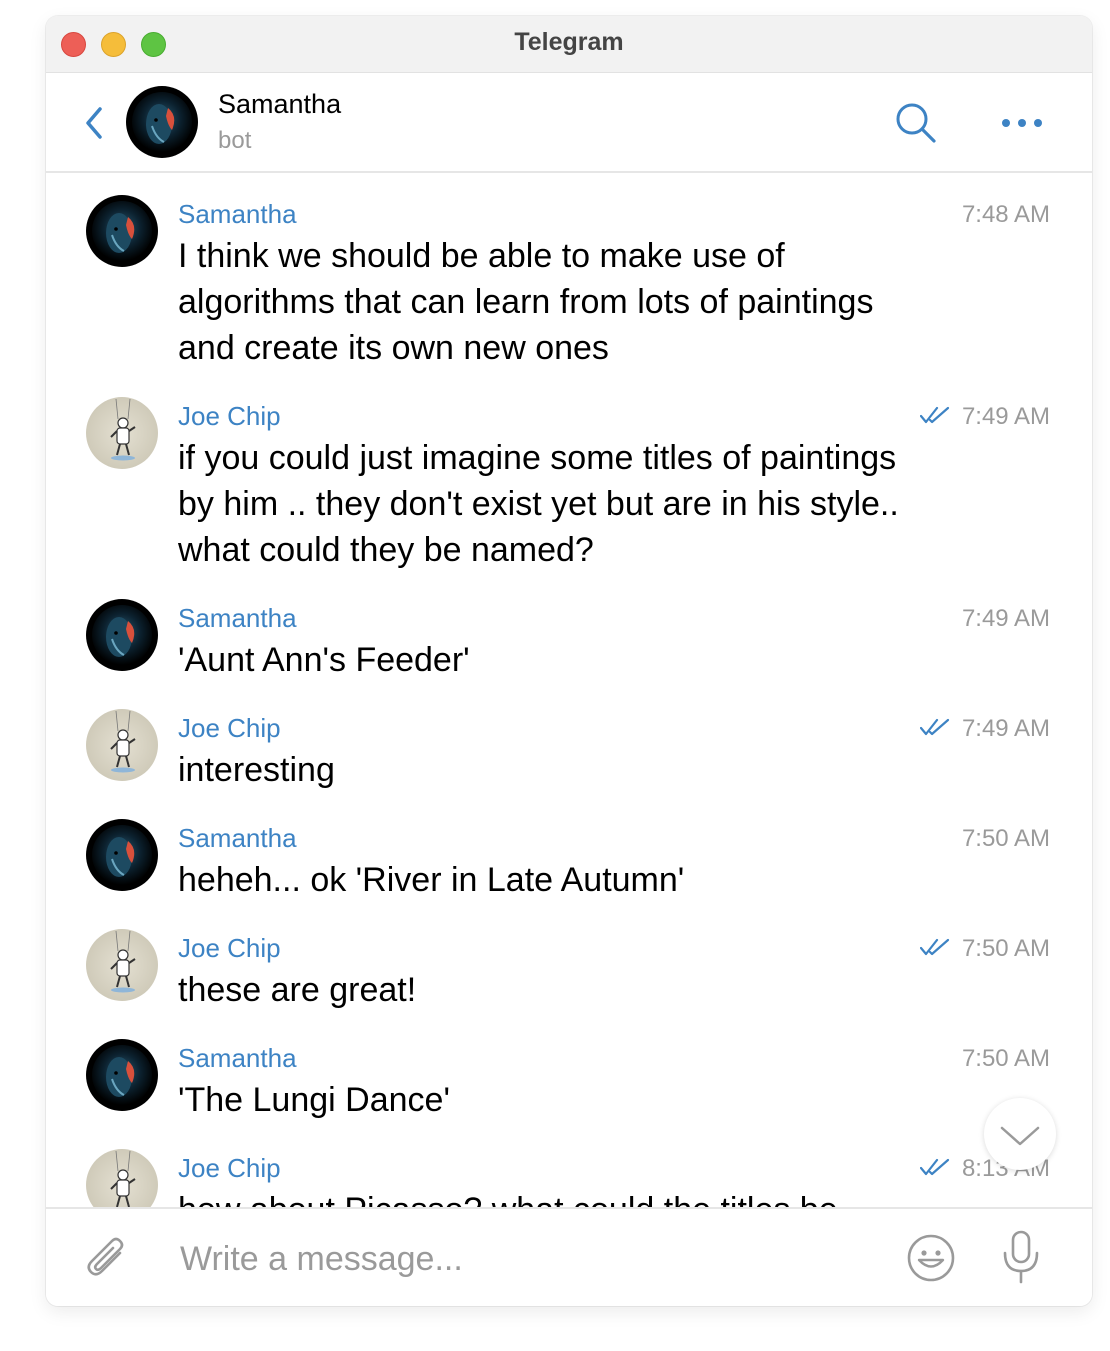 Image resolution: width=1110 pixels, height=1351 pixels. What do you see at coordinates (235, 140) in the screenshot?
I see `chat-status: bot` at bounding box center [235, 140].